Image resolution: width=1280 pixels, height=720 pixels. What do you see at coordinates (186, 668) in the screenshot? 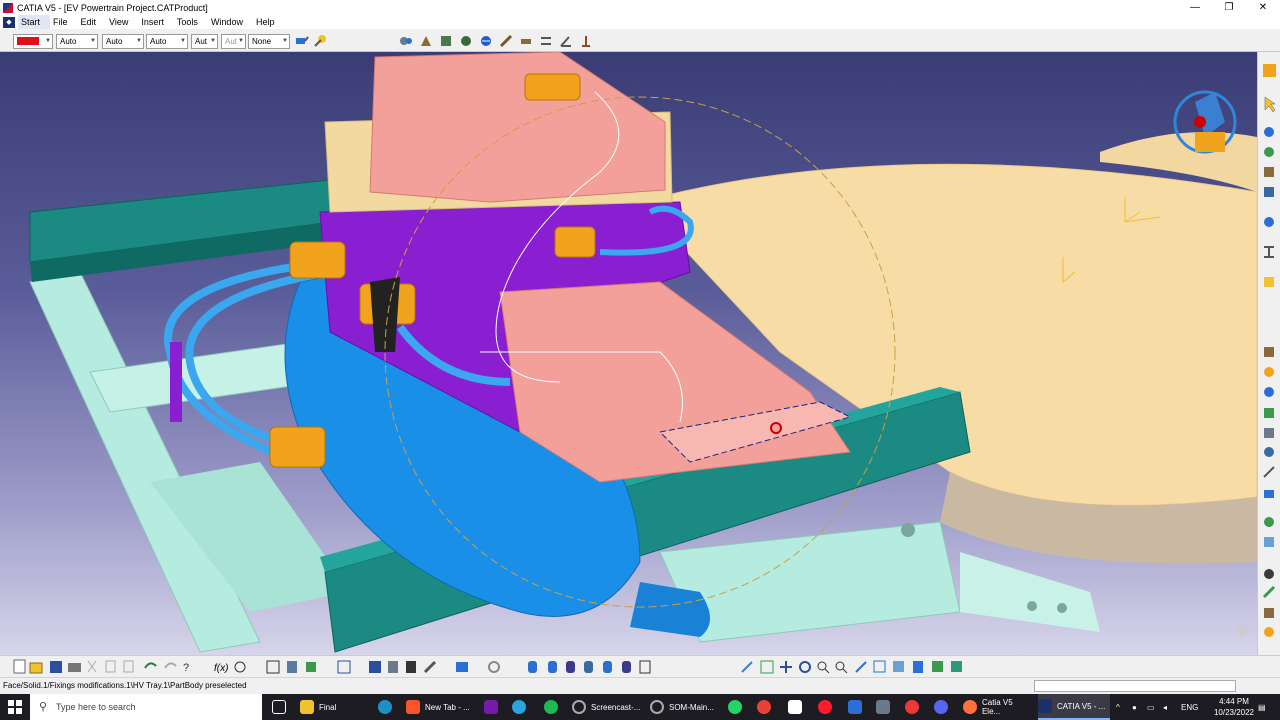
I see `whats-this-icon: ?` at bounding box center [186, 668].